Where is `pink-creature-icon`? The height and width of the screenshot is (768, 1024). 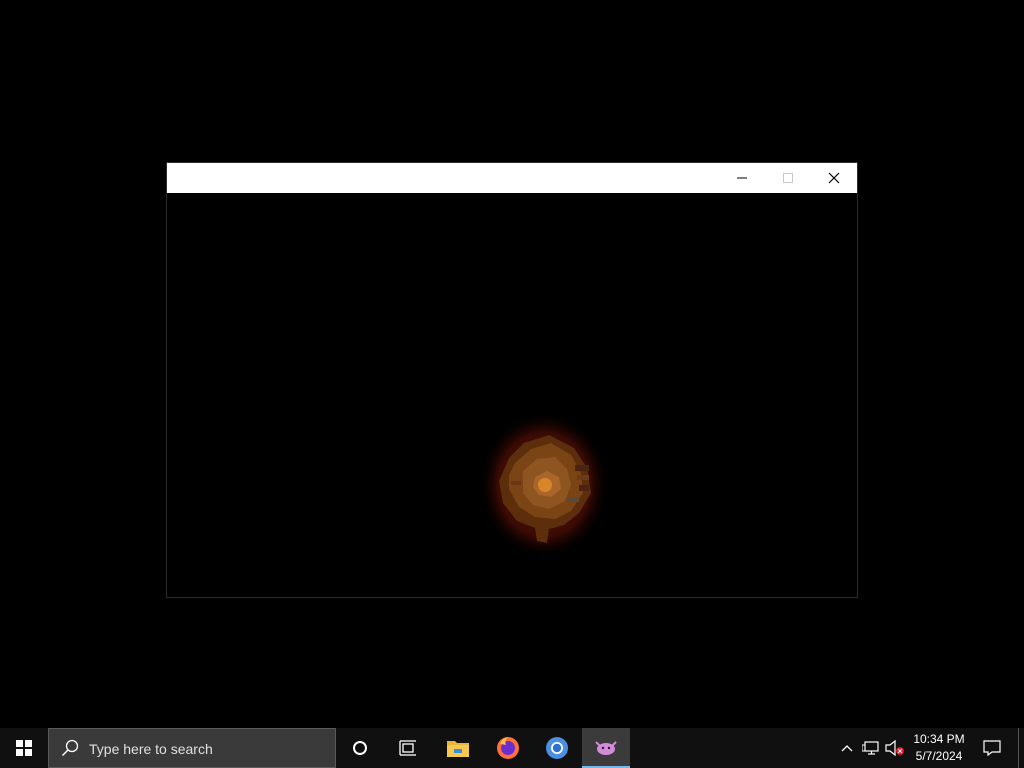
pink-creature-icon is located at coordinates (606, 748).